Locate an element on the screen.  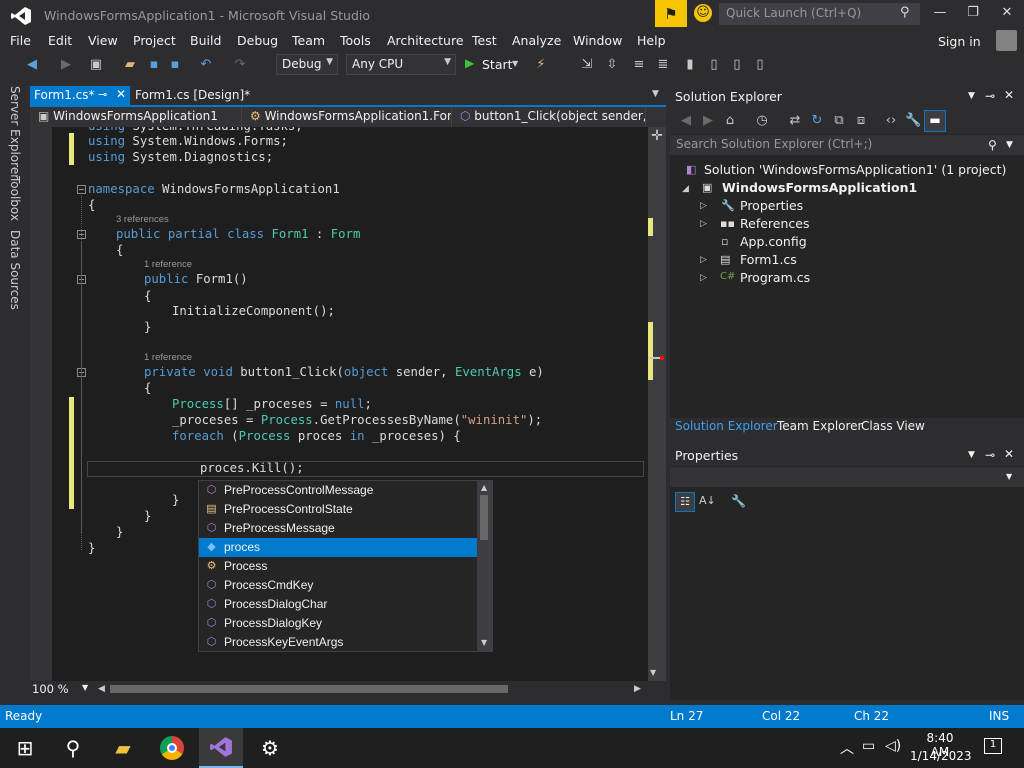
intellisense-scroll-up-icon: ▲ is located at coordinates (484, 487).